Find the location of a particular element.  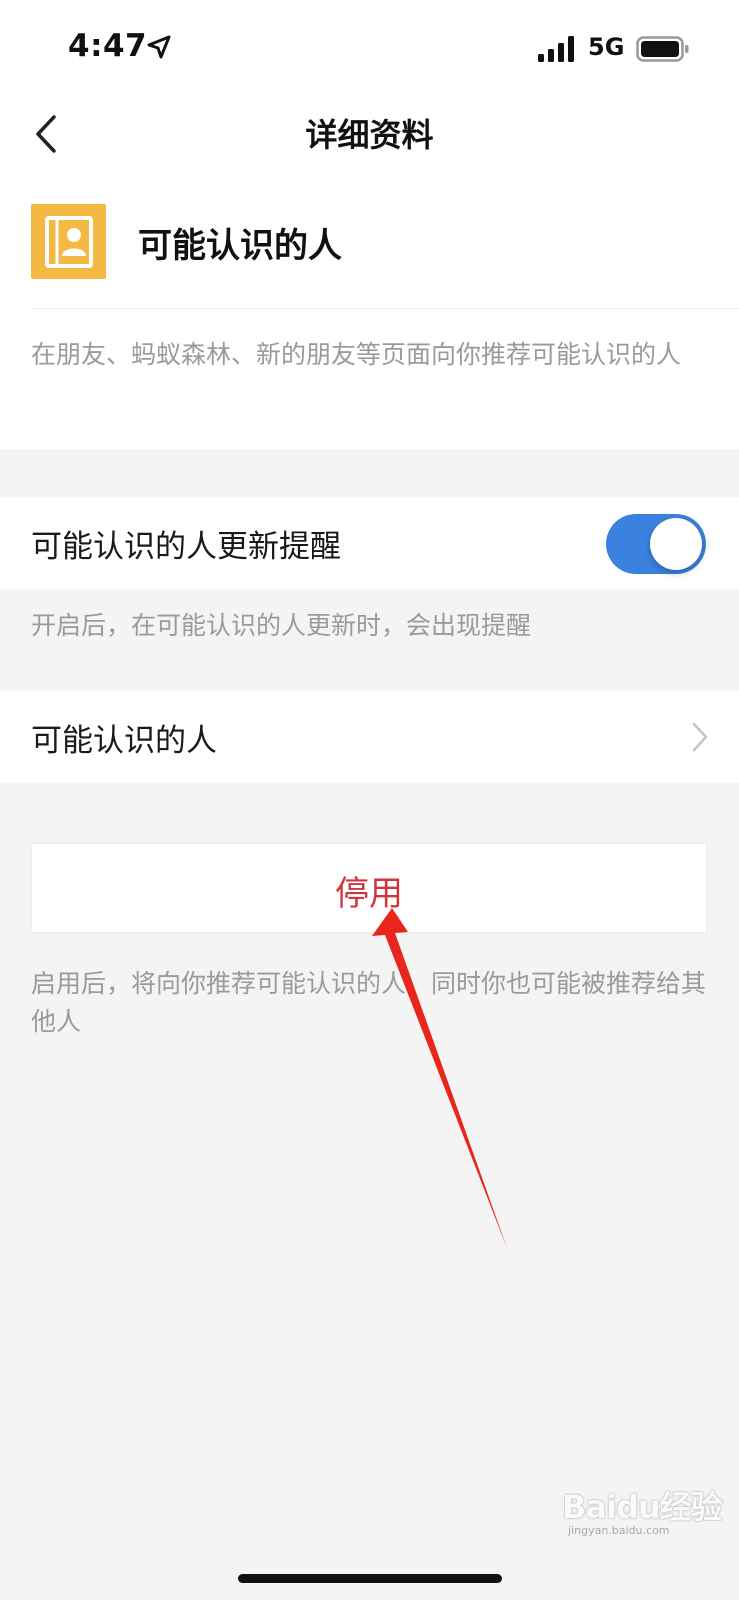

nav-bar: 详细资料 is located at coordinates (369, 133).